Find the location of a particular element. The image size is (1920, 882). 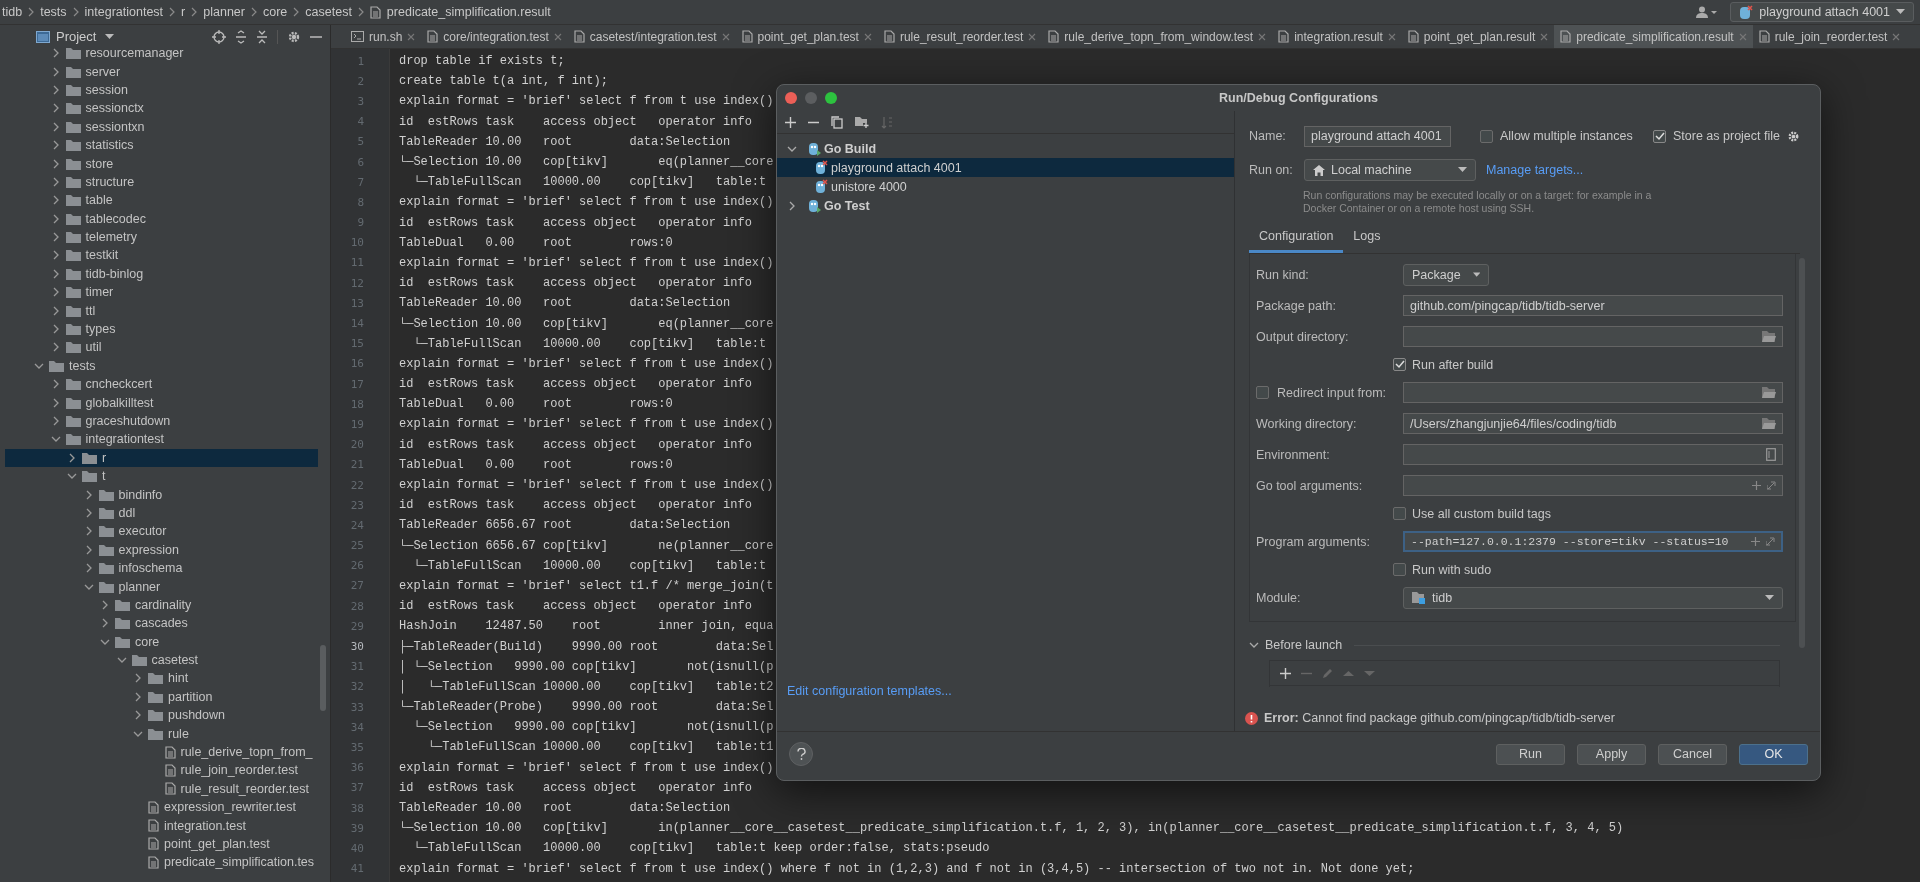

editor-tab: point_get_plan.test is located at coordinates (806, 36).